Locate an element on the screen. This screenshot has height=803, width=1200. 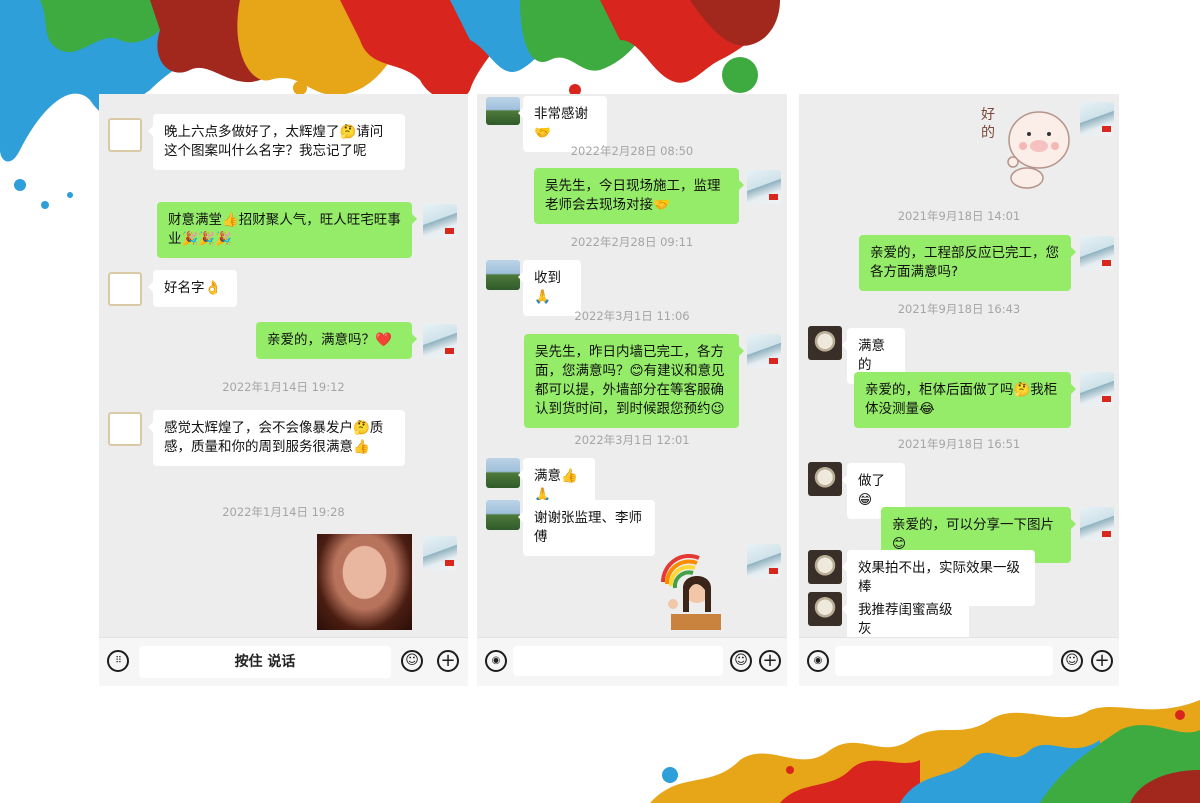
message-bubble-in: 感觉太辉煌了，会不会像暴发户🤔质感，质量和你的周到服务很满意👍 is located at coordinates (276, 438).